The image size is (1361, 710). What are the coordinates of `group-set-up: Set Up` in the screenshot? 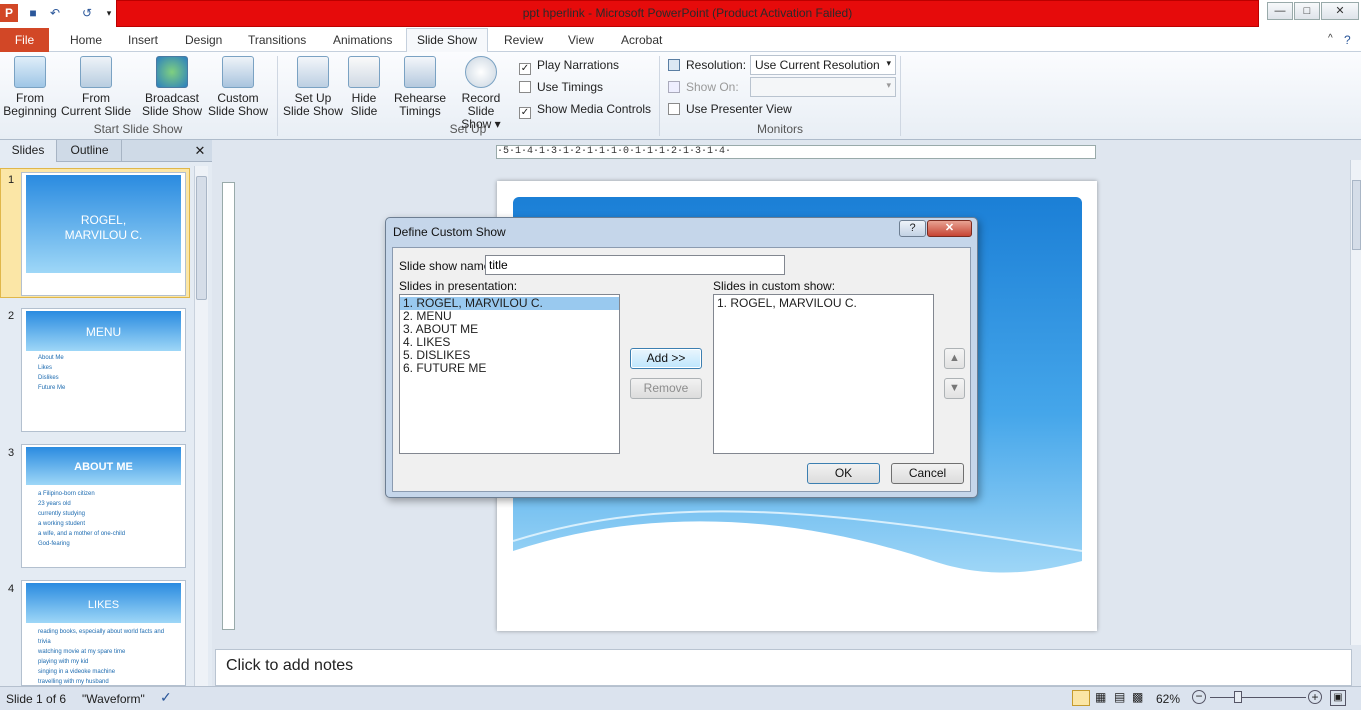 It's located at (468, 129).